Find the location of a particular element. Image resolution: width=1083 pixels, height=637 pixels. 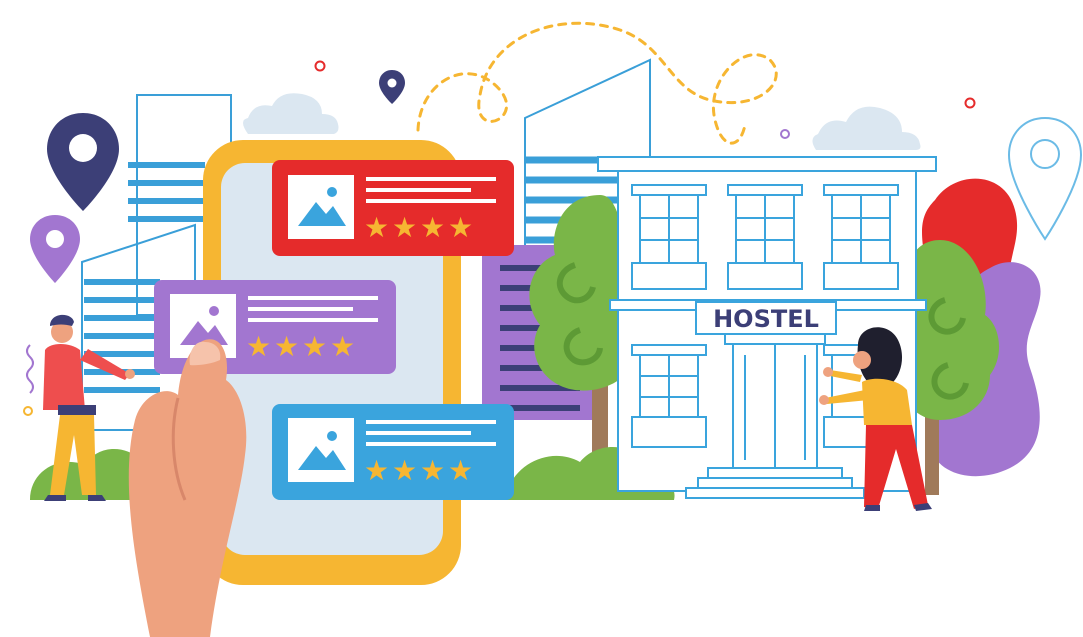

hand is located at coordinates (187, 488).